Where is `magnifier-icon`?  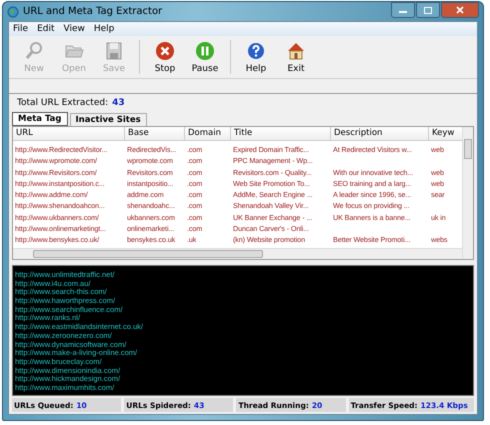
magnifier-icon is located at coordinates (34, 50).